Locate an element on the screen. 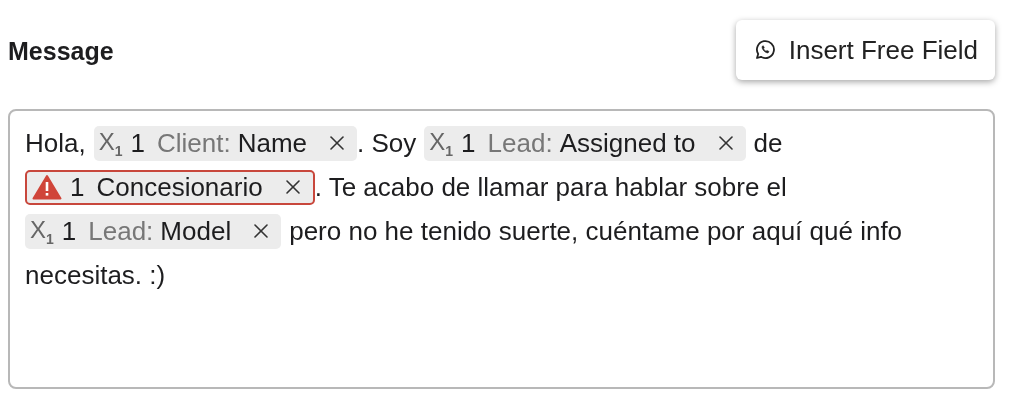  insert-free-field-button: Insert Free Field is located at coordinates (865, 50).